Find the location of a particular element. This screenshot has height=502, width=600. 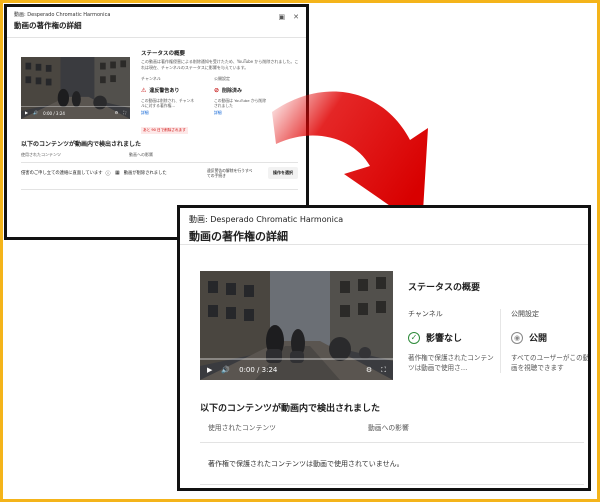

row-content: 侵害のご申し立ての連絡に直面しています is located at coordinates (62, 173).